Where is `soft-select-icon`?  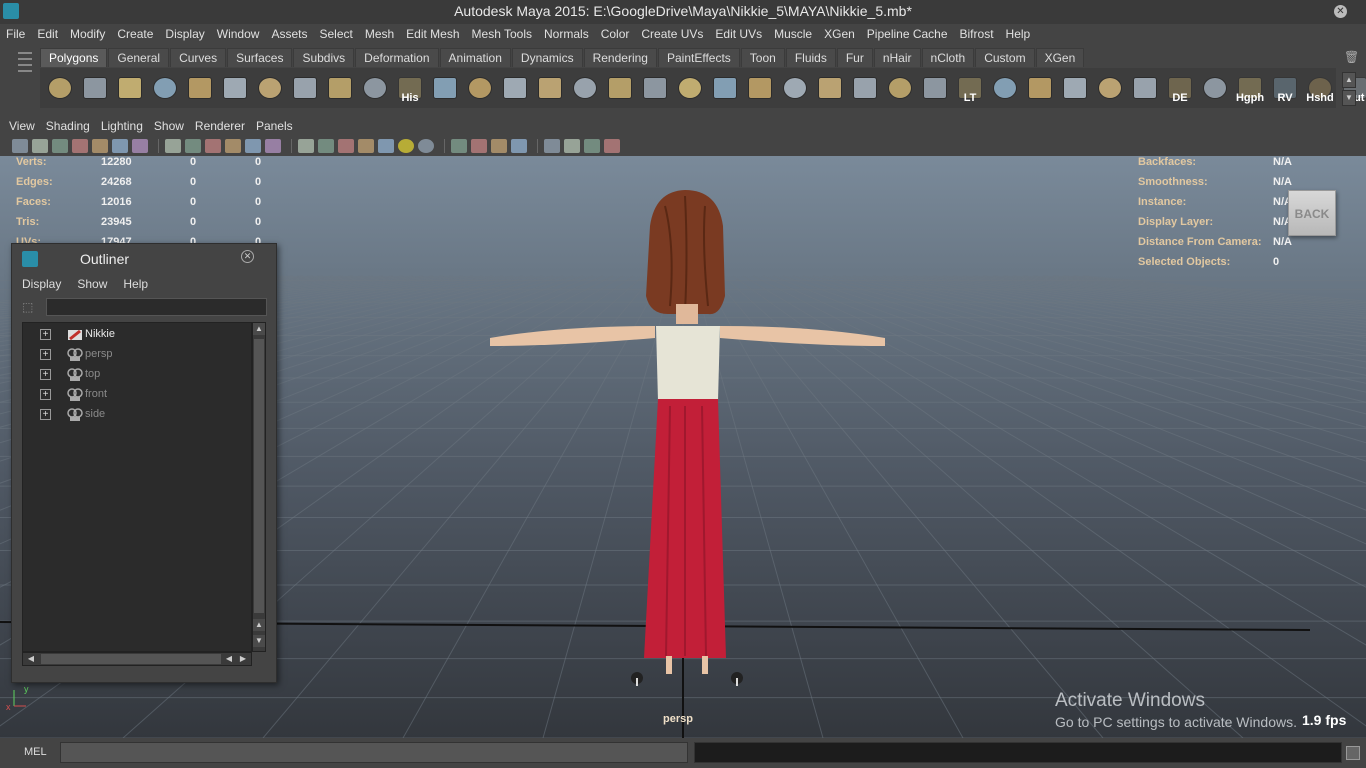
soft-select-icon is located at coordinates (900, 88).